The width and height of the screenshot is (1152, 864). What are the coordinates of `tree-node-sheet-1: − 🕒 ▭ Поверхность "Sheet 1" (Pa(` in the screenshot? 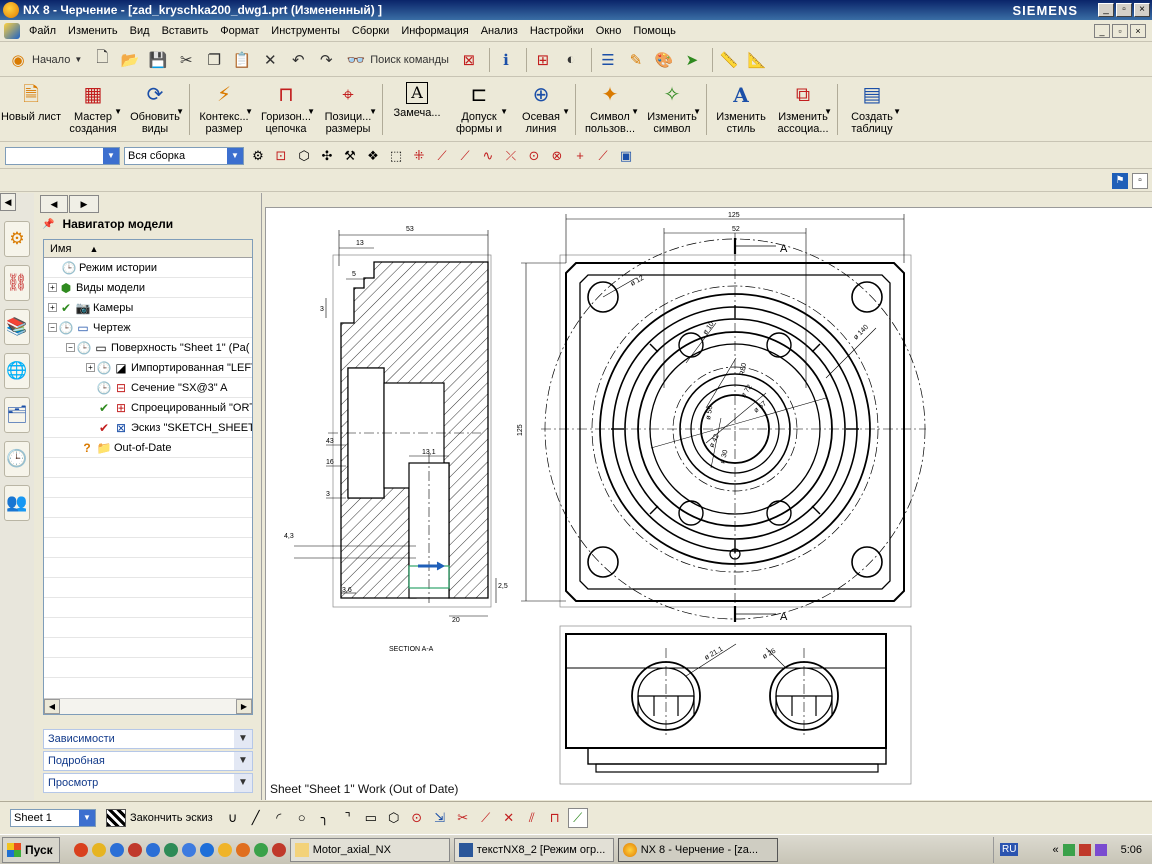 It's located at (148, 348).